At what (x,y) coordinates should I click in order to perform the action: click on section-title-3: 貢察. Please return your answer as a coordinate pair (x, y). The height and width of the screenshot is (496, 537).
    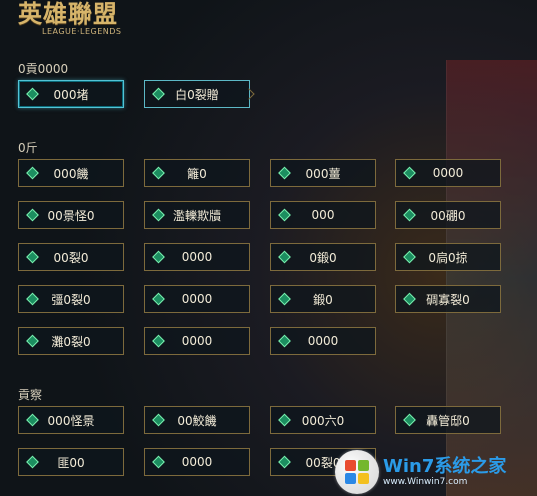
    Looking at the image, I should click on (30, 395).